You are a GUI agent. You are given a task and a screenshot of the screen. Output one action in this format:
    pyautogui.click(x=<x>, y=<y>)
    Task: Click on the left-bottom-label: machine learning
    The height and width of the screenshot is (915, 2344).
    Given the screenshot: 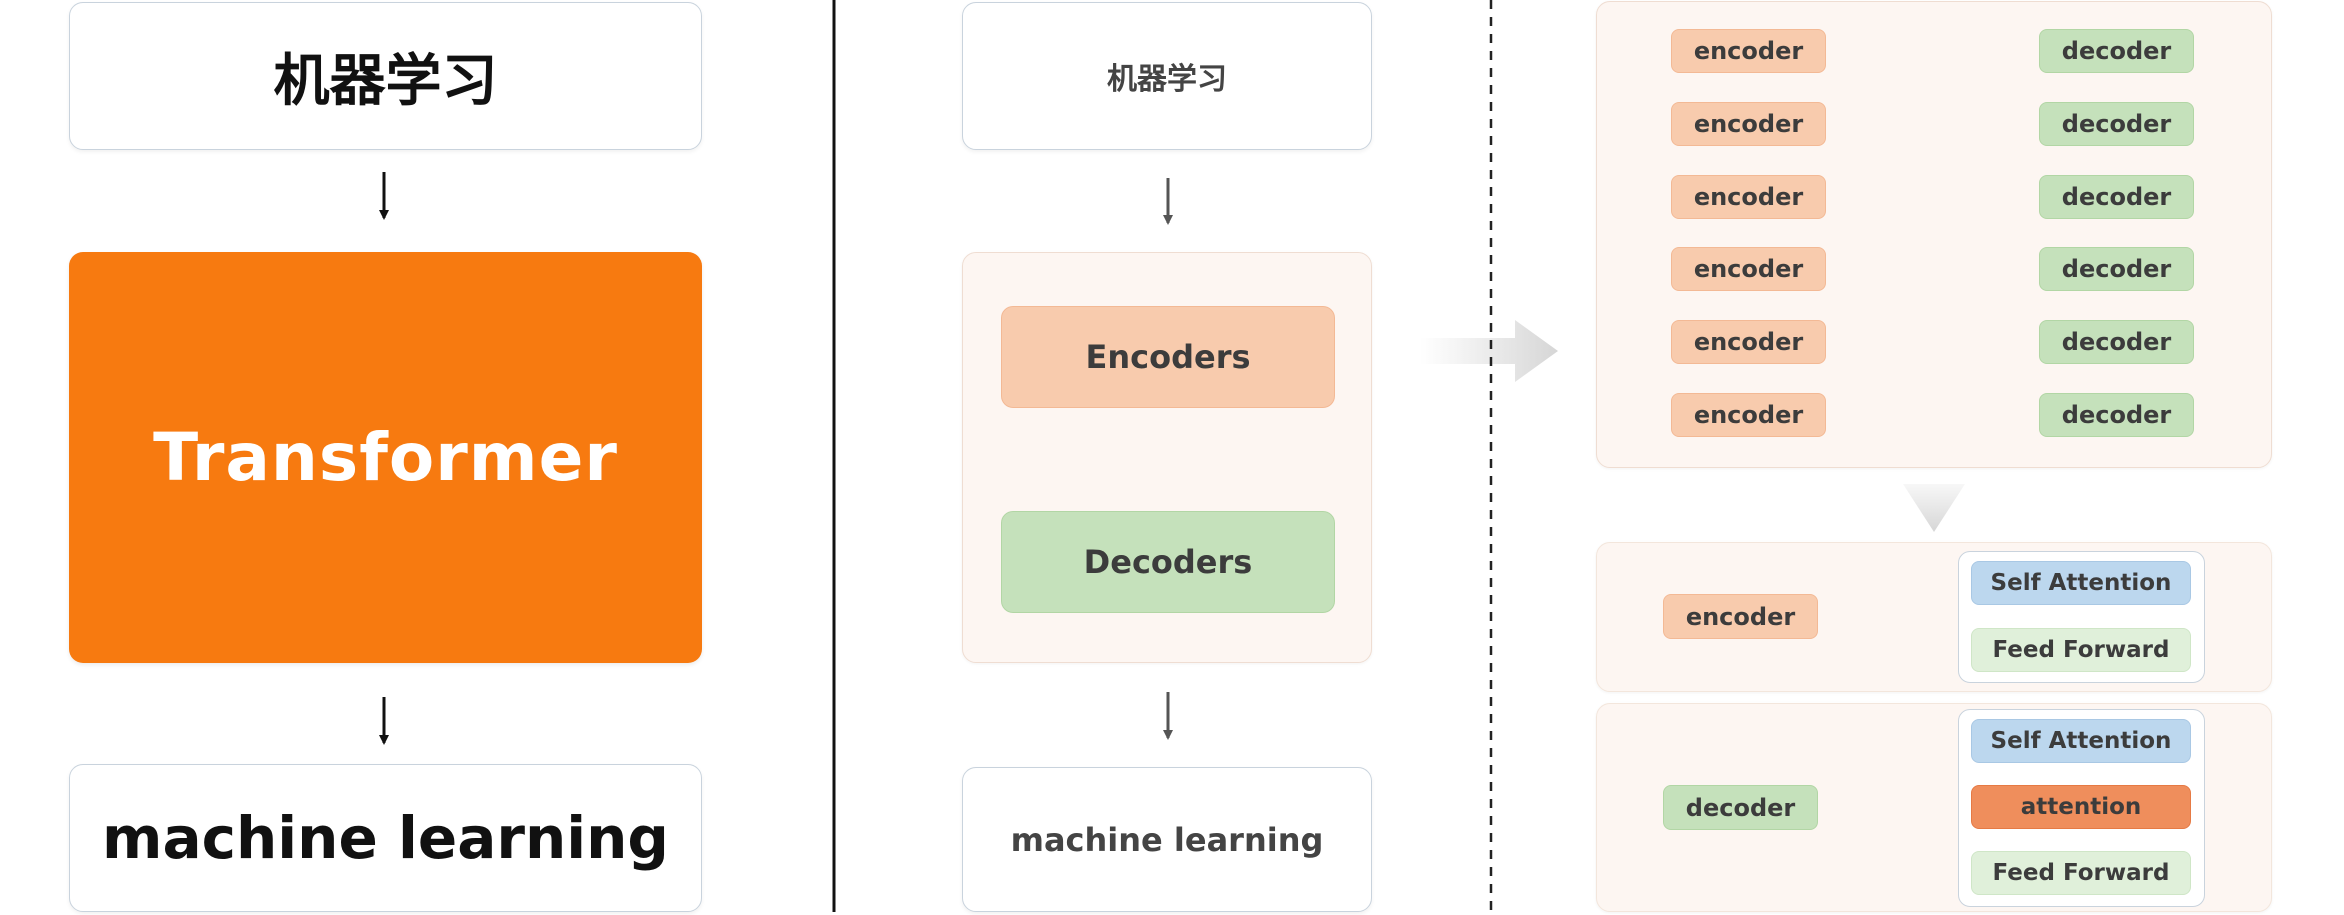 What is the action you would take?
    pyautogui.click(x=385, y=838)
    